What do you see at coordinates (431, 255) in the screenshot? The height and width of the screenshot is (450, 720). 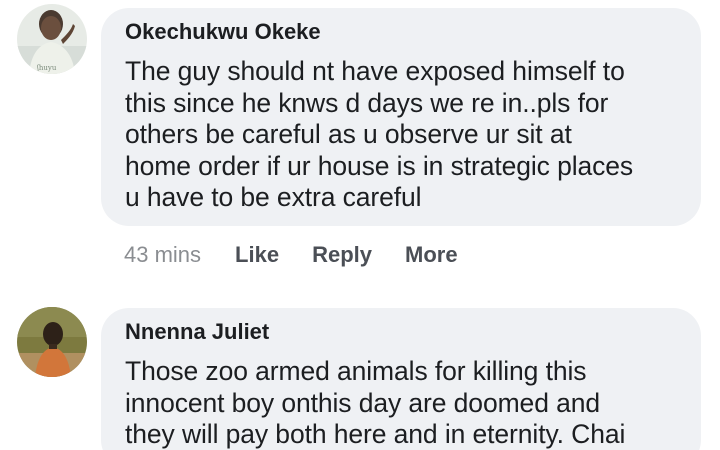 I see `more-button: More` at bounding box center [431, 255].